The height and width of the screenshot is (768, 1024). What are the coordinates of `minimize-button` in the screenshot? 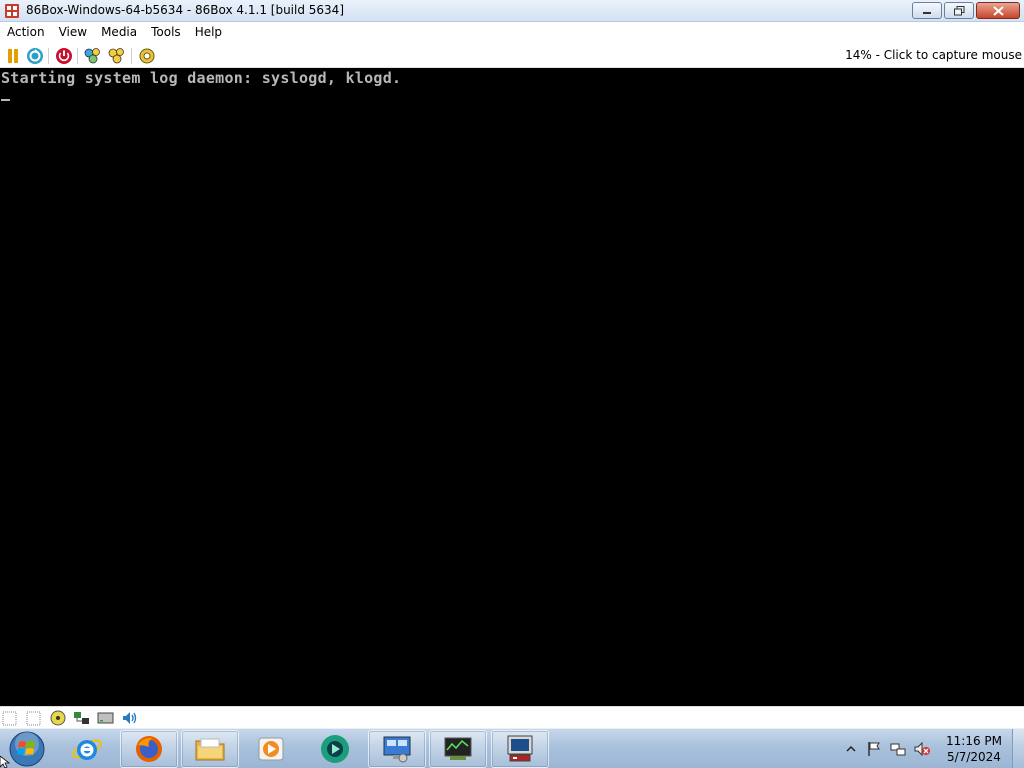 It's located at (927, 10).